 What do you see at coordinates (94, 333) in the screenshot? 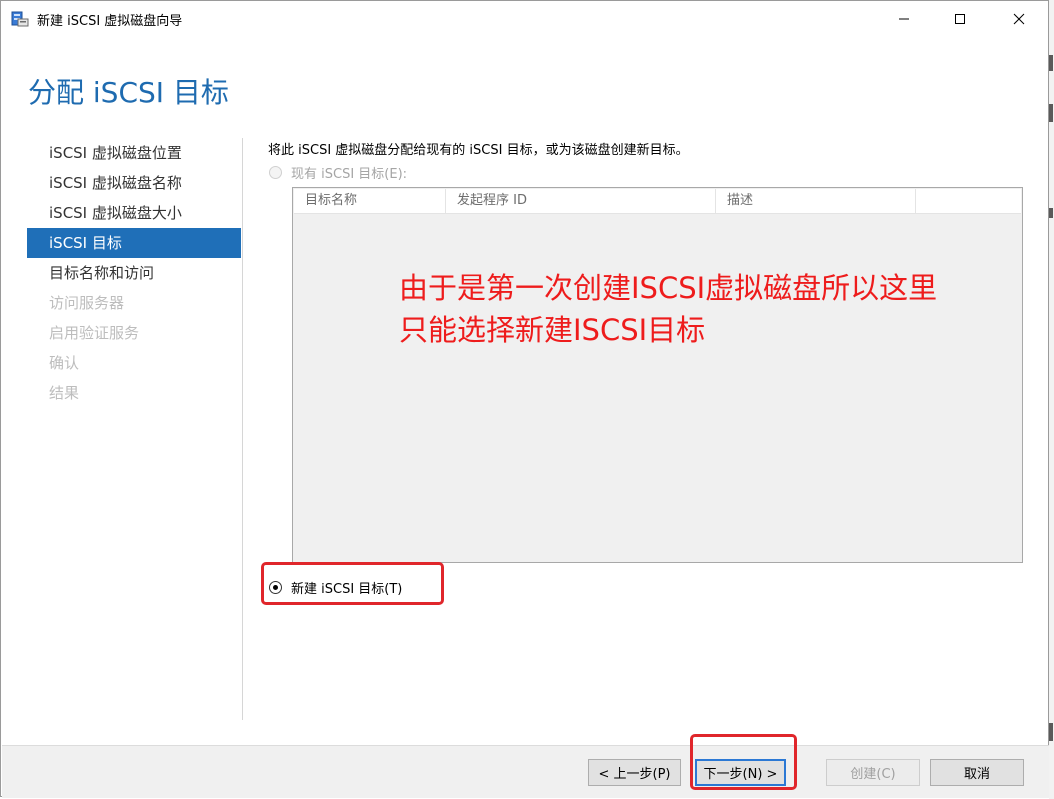
I see `nav-item-enable-auth: 启用验证服务` at bounding box center [94, 333].